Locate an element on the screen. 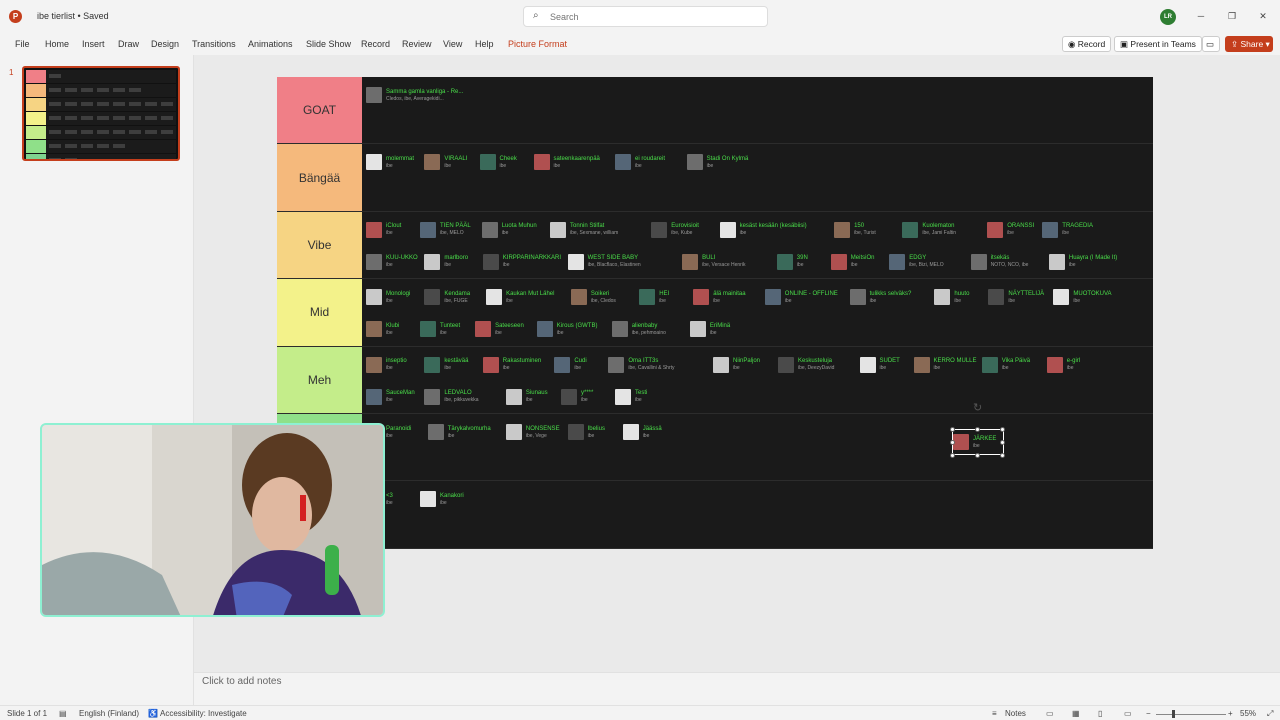  song-card: y**** ibe is located at coordinates (577, 397).